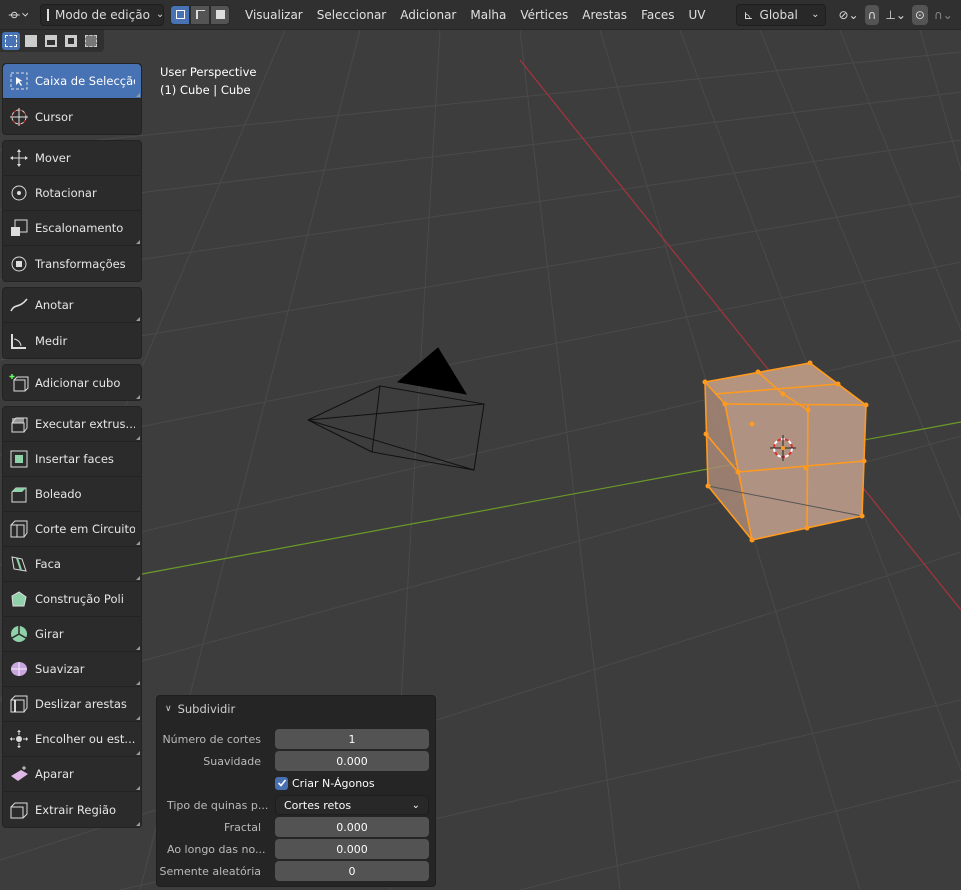 This screenshot has width=961, height=890. Describe the element at coordinates (352, 739) in the screenshot. I see `number-of-cuts-field: 1` at that location.